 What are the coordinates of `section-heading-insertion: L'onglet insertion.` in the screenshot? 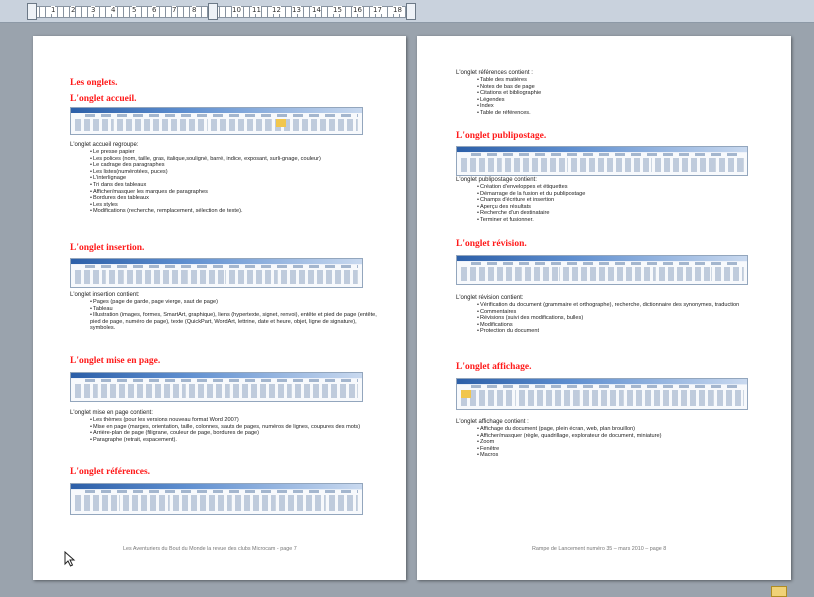 It's located at (107, 248).